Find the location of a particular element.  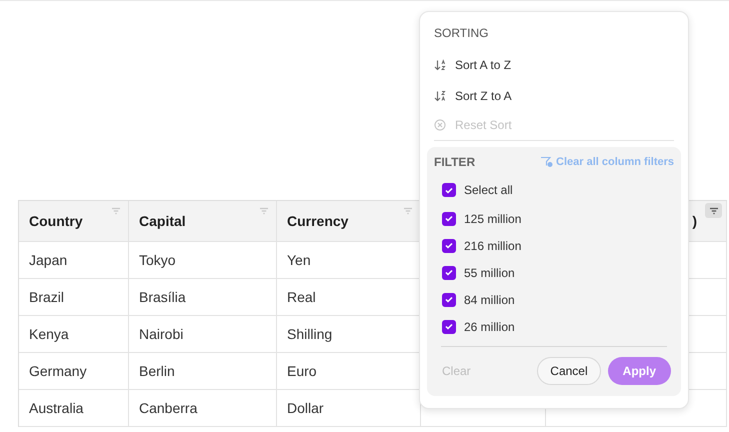

table-cell: Euro is located at coordinates (302, 371).